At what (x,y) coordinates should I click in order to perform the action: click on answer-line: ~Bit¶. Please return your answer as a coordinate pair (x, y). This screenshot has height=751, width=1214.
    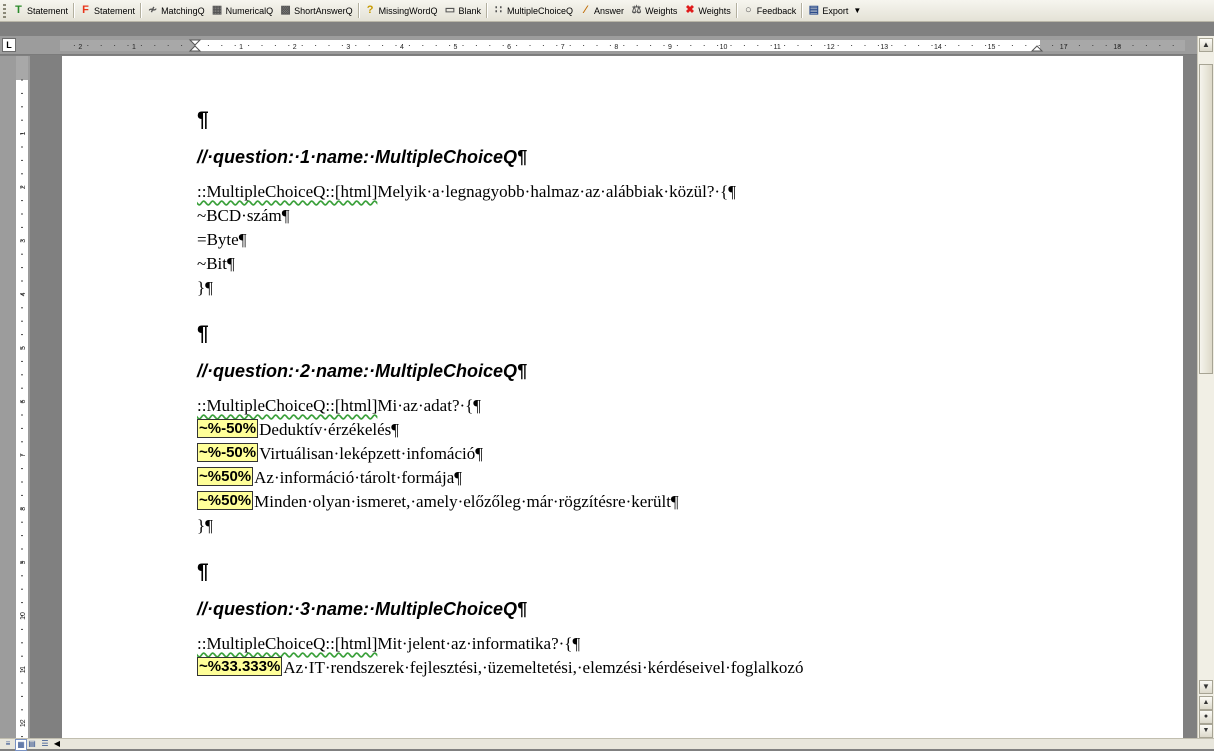
    Looking at the image, I should click on (682, 264).